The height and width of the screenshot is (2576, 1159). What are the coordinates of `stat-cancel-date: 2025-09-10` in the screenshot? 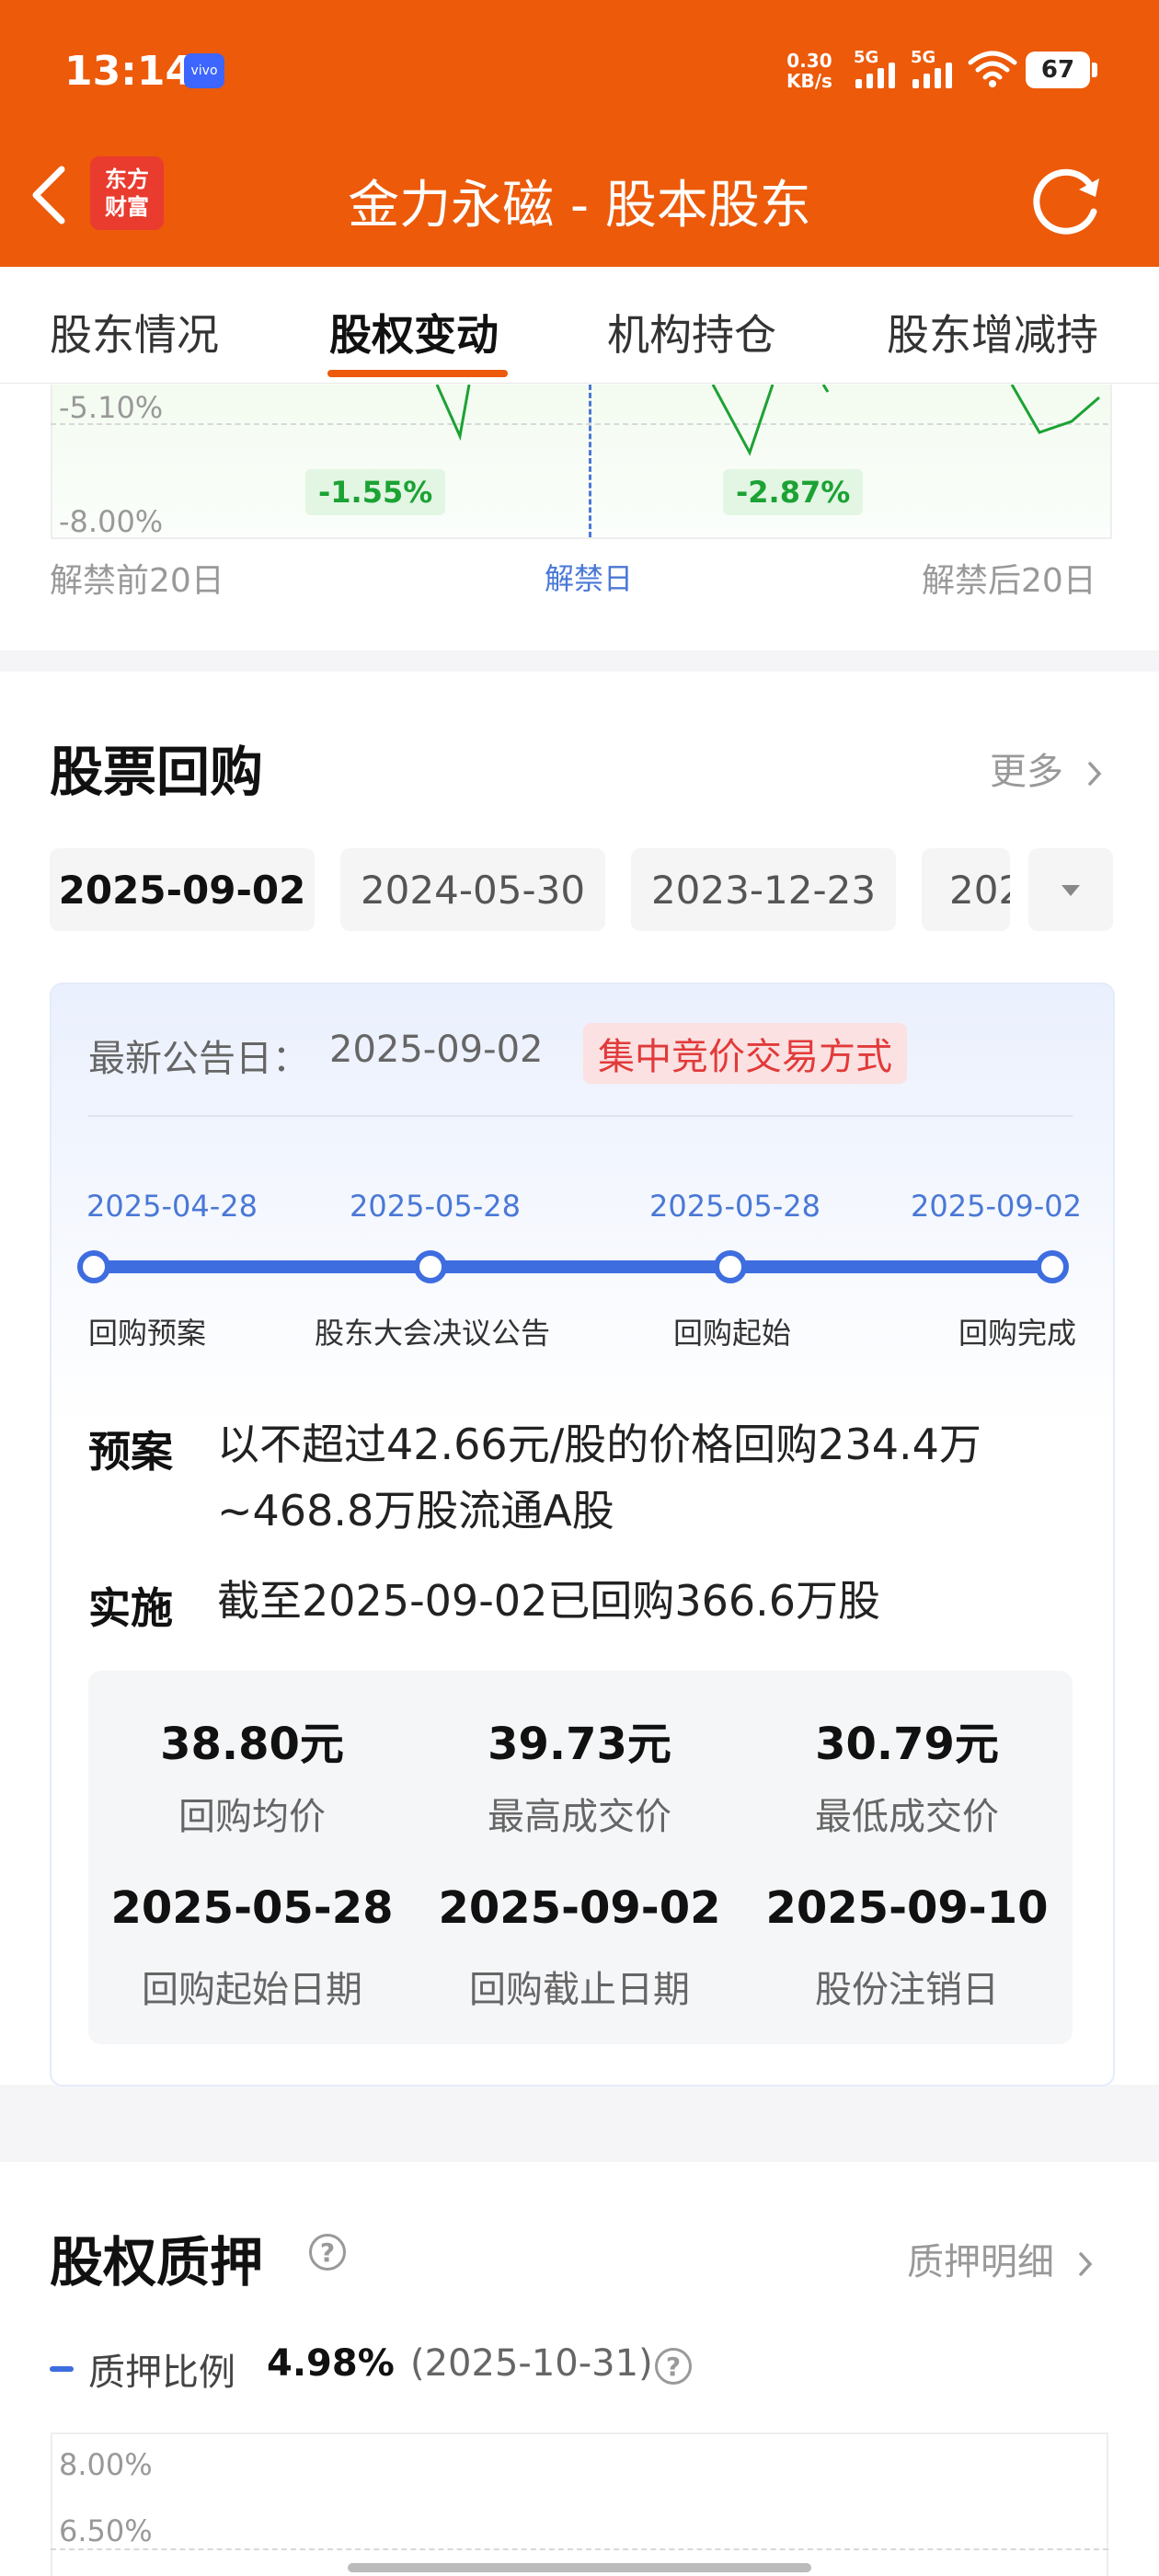 It's located at (907, 1908).